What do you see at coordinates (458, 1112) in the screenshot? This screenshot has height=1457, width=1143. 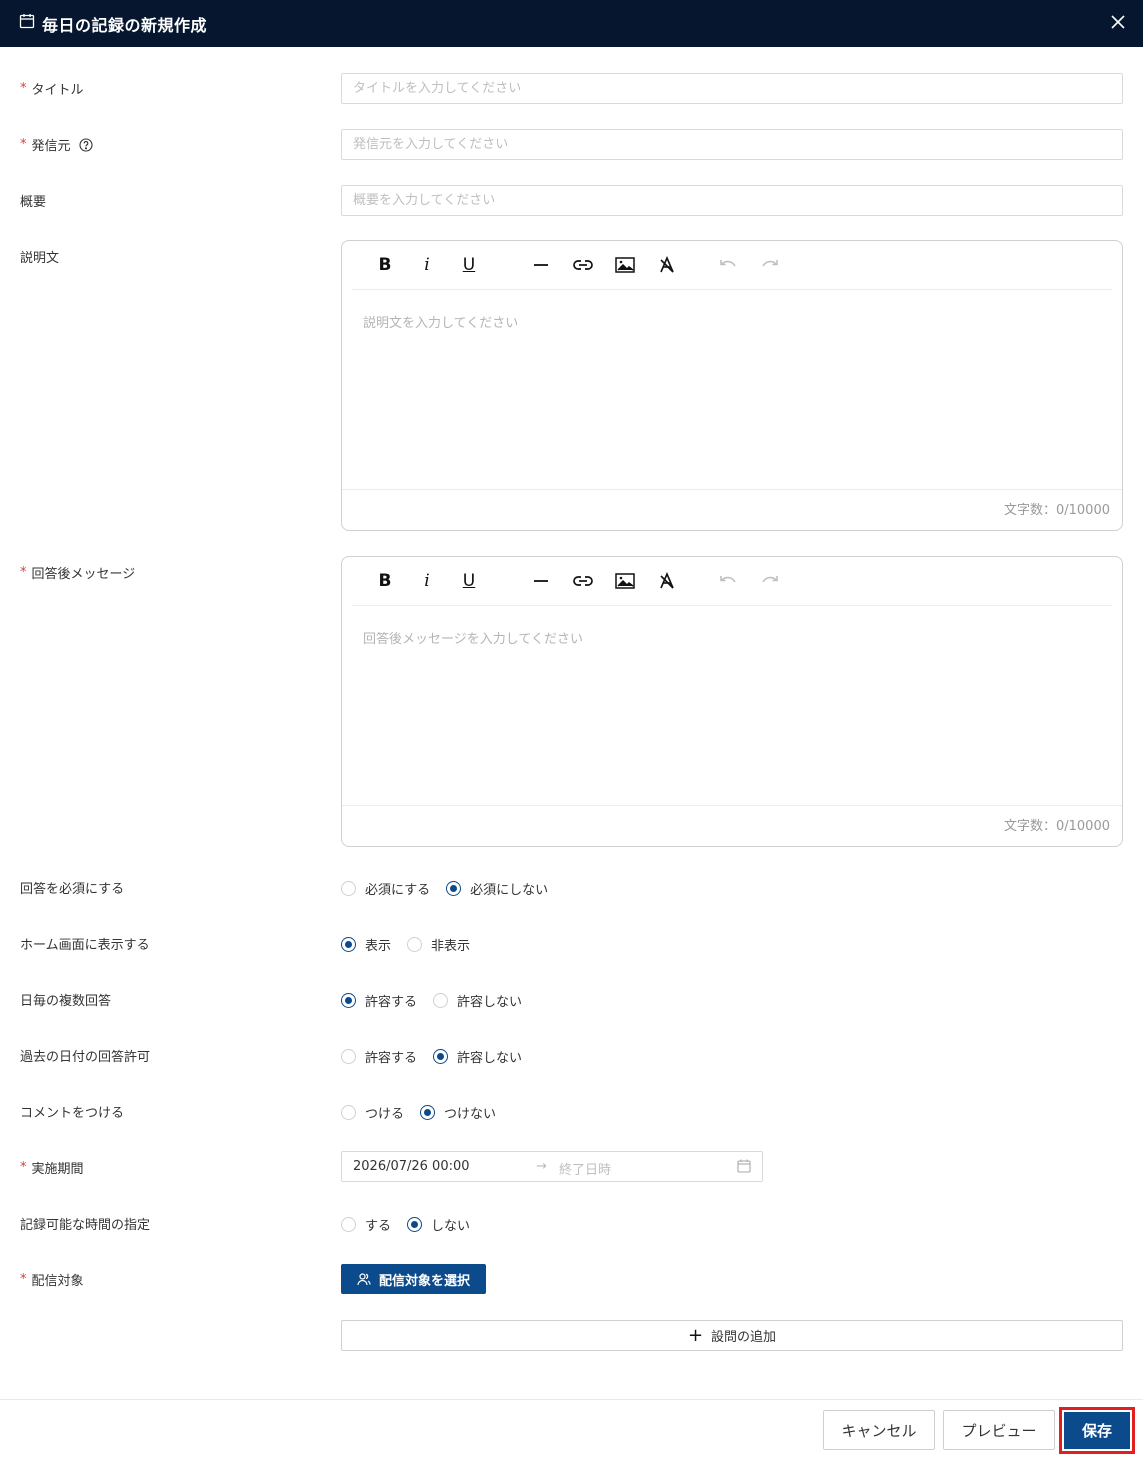 I see `radio-comment-off: つけない` at bounding box center [458, 1112].